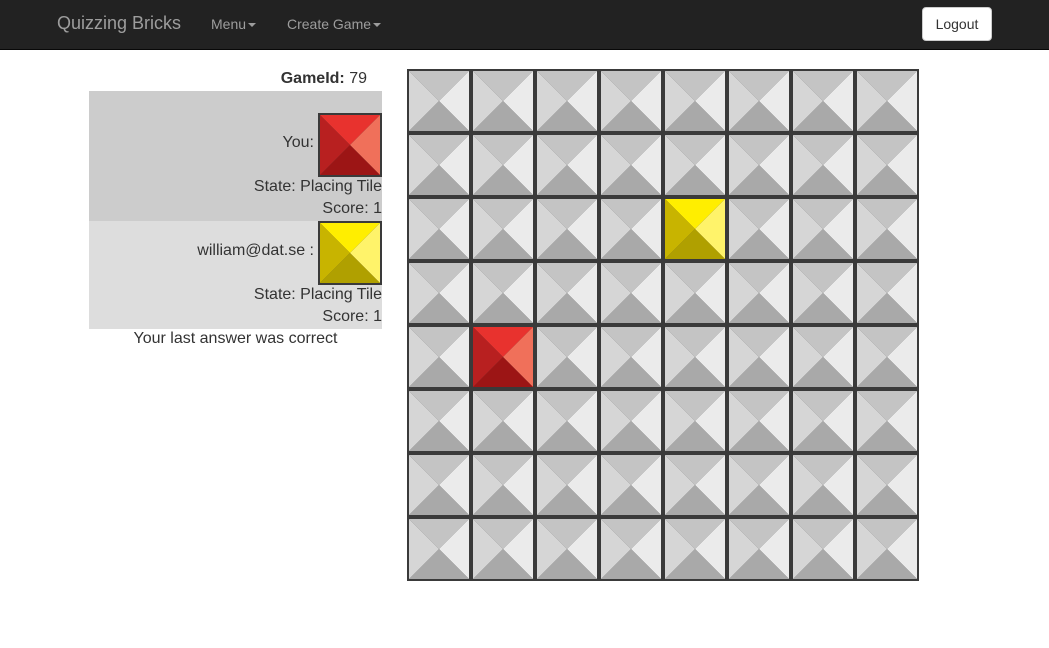 Image resolution: width=1049 pixels, height=648 pixels. I want to click on player-tile-red, so click(350, 145).